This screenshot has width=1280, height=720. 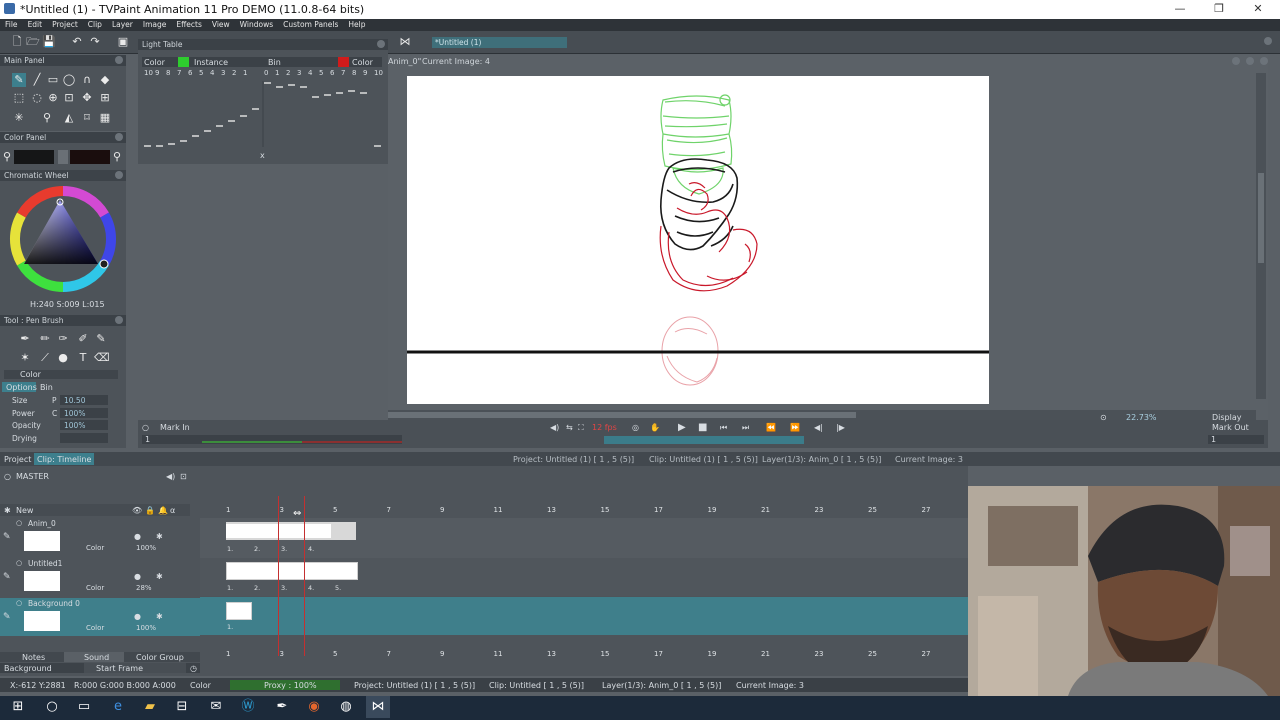 What do you see at coordinates (1258, 9) in the screenshot?
I see `close-button: ✕` at bounding box center [1258, 9].